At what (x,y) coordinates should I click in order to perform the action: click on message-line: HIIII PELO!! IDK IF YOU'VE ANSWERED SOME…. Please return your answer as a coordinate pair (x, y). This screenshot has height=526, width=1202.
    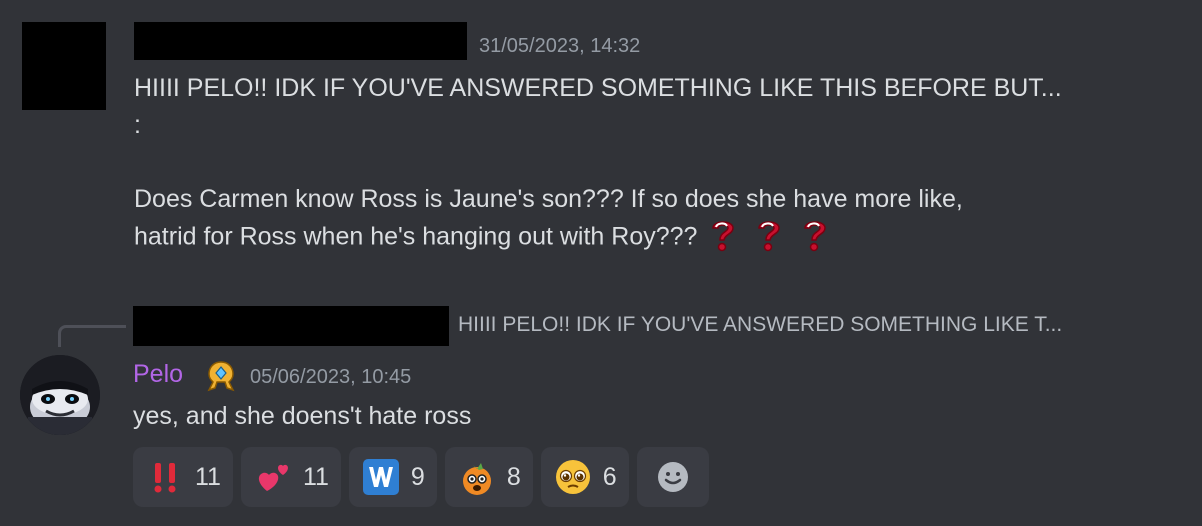
    Looking at the image, I should click on (598, 88).